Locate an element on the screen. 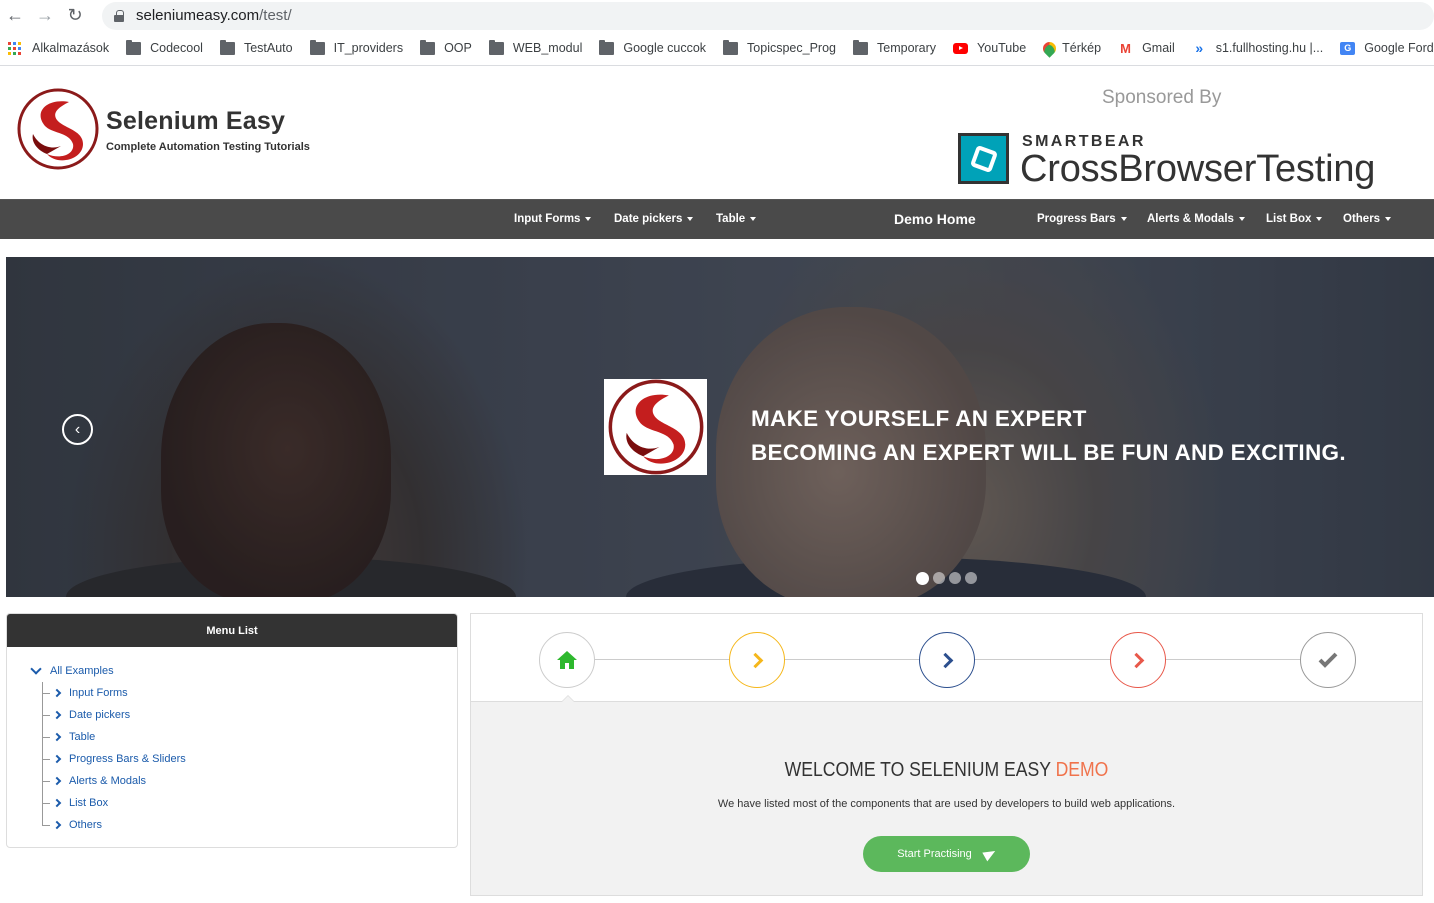 The width and height of the screenshot is (1434, 903). bookmark-gmail: M Gmail is located at coordinates (1146, 48).